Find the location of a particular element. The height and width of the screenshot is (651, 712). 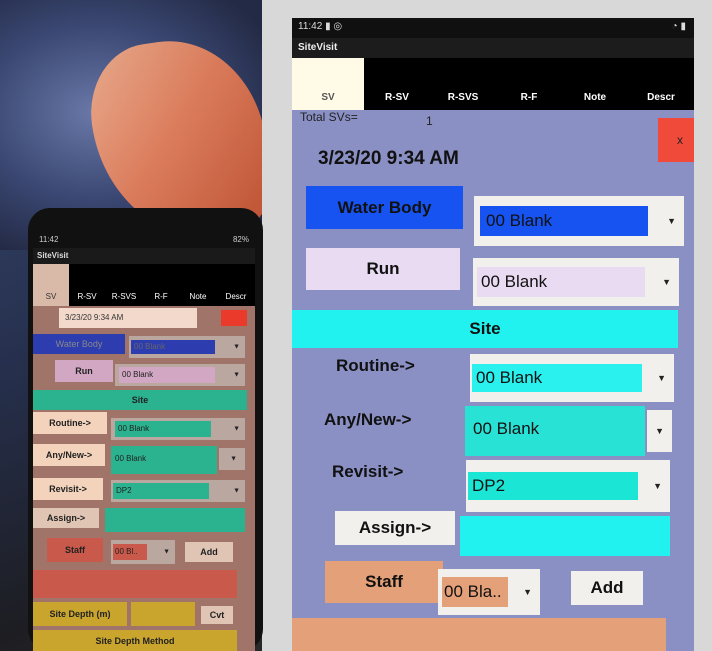

close-button: x is located at coordinates (676, 140).